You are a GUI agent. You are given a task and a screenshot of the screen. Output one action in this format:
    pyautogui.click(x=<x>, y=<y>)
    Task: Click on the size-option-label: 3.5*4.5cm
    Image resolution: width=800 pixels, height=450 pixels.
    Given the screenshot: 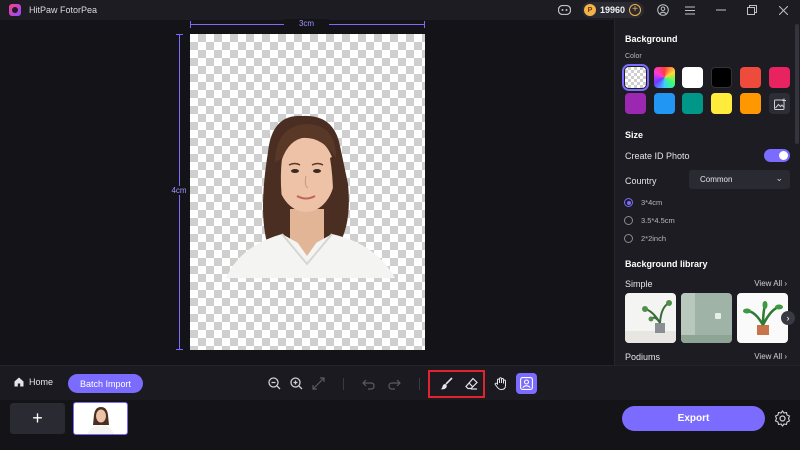 What is the action you would take?
    pyautogui.click(x=658, y=220)
    